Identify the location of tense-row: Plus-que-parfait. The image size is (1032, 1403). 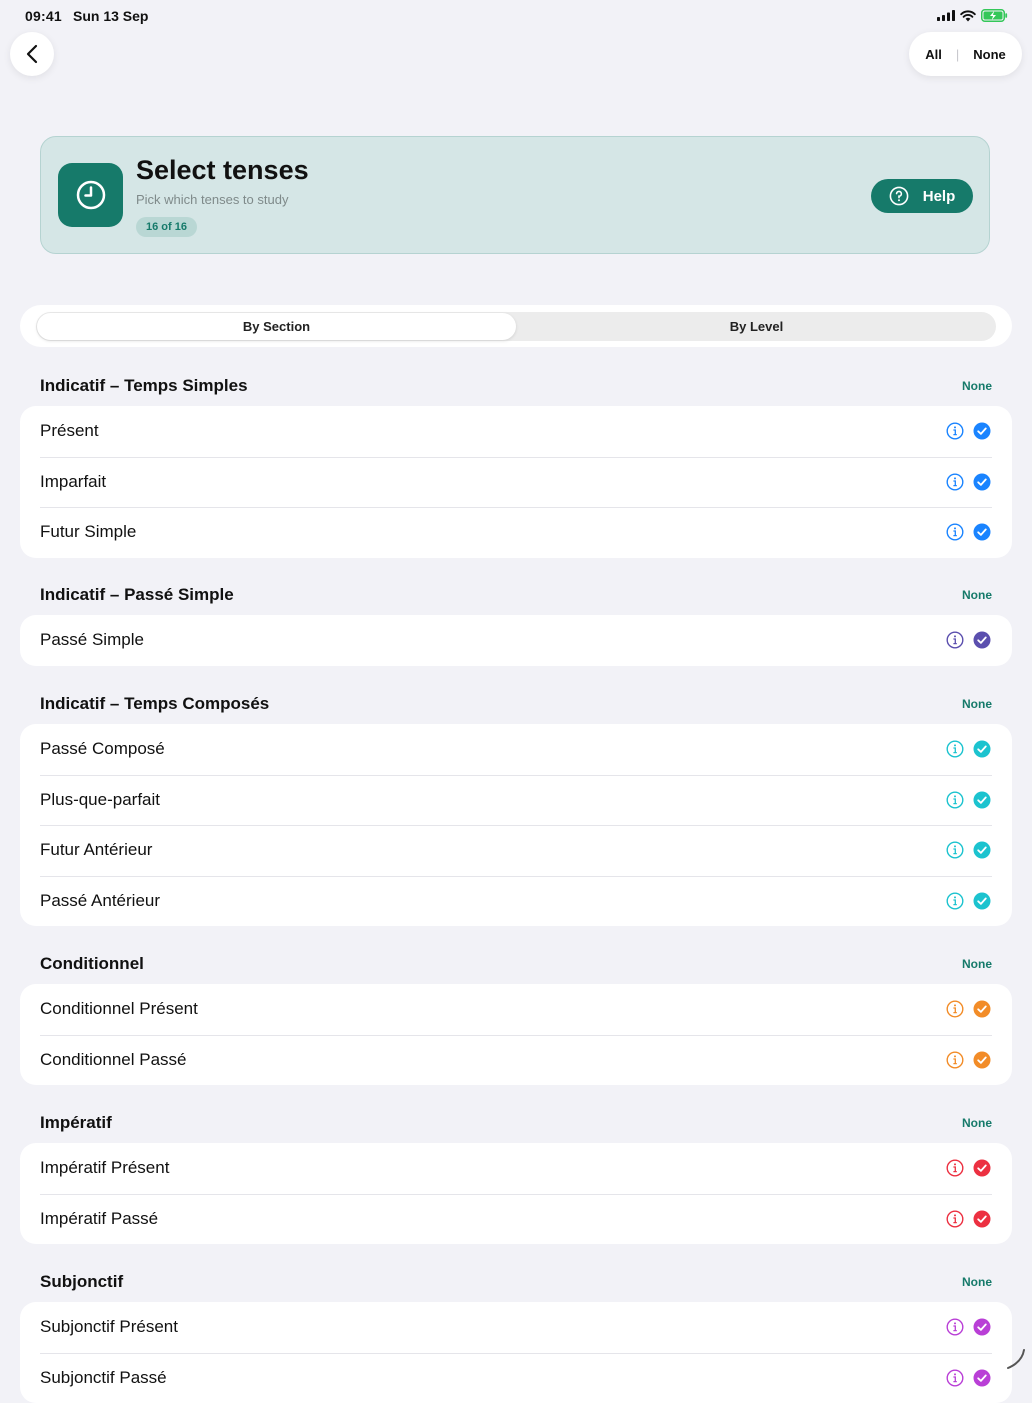
(516, 800).